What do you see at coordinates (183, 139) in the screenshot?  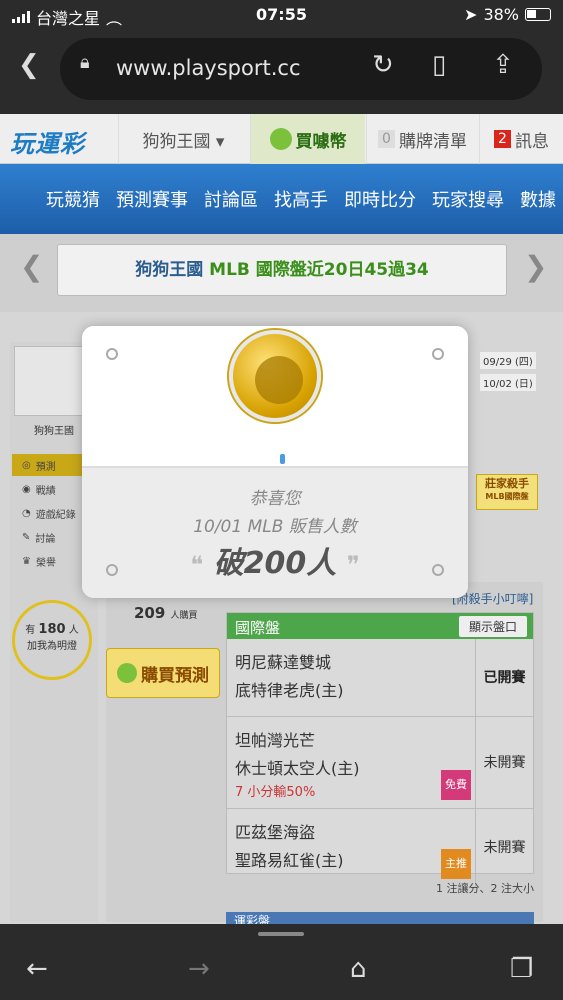 I see `user-menu: 狗狗王國 ▾` at bounding box center [183, 139].